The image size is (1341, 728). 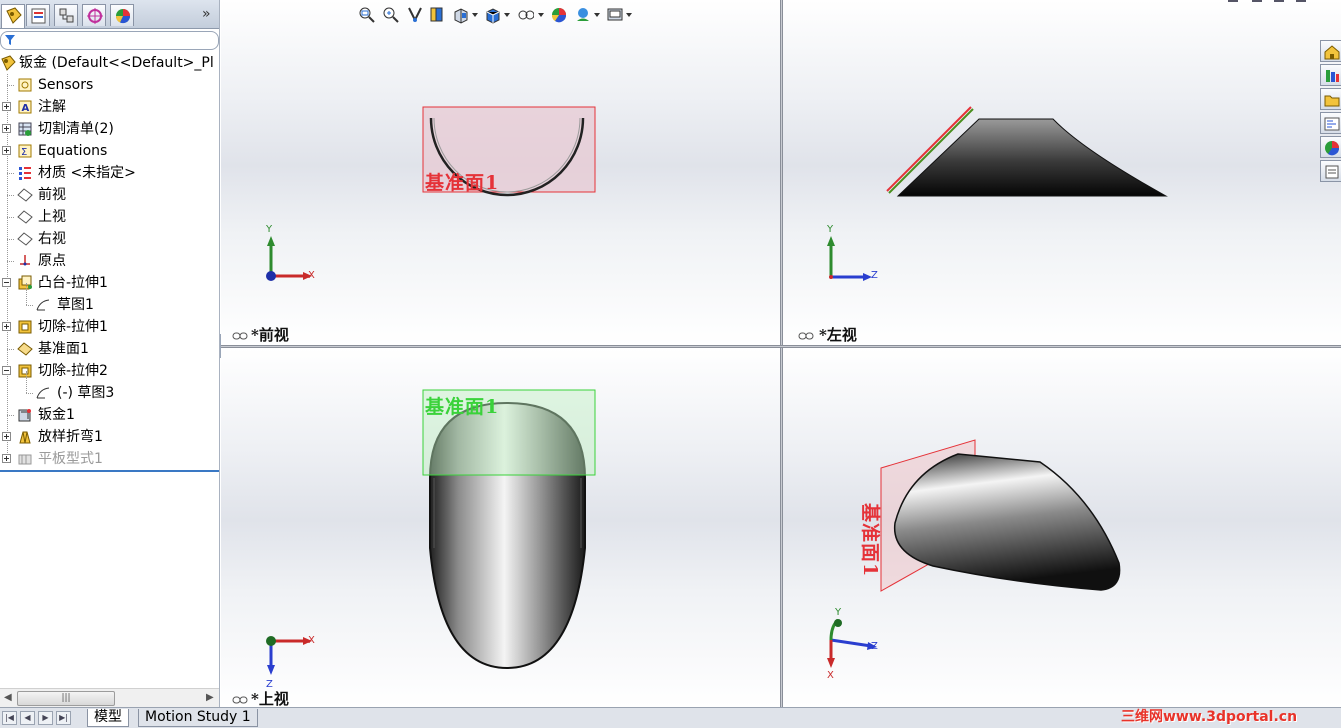 What do you see at coordinates (507, 15) in the screenshot?
I see `display-style-dropdown-icon` at bounding box center [507, 15].